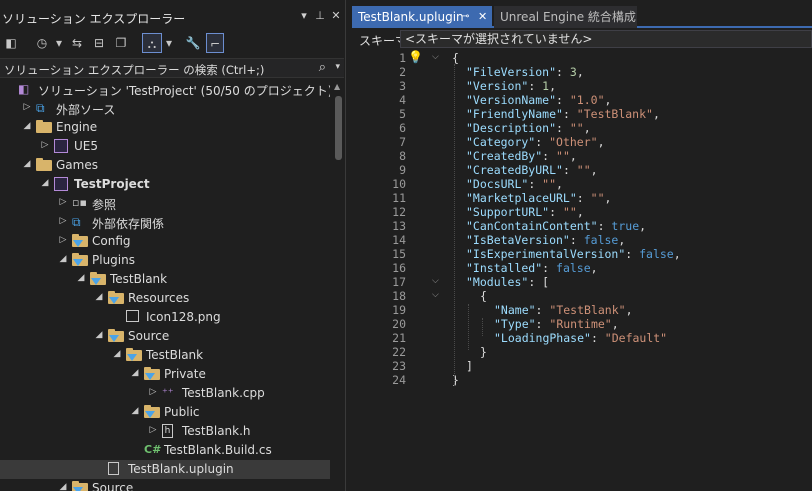 The height and width of the screenshot is (491, 812). What do you see at coordinates (78, 489) in the screenshot?
I see `filter-icon` at bounding box center [78, 489].